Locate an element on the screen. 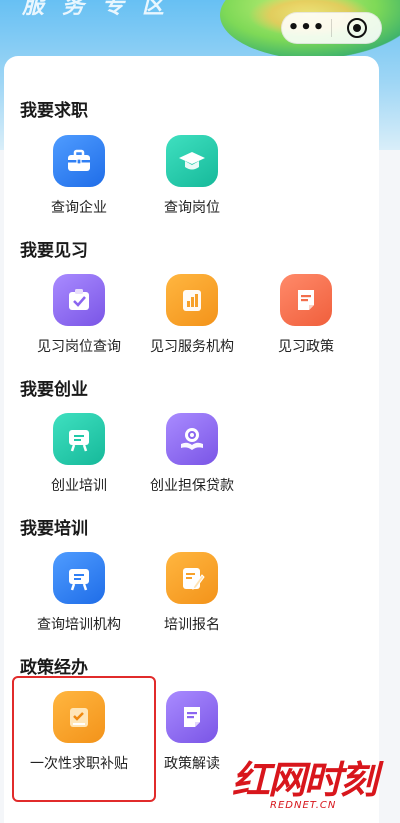 The height and width of the screenshot is (823, 400). service-internship-agency: 见习服务机构 is located at coordinates (192, 315).